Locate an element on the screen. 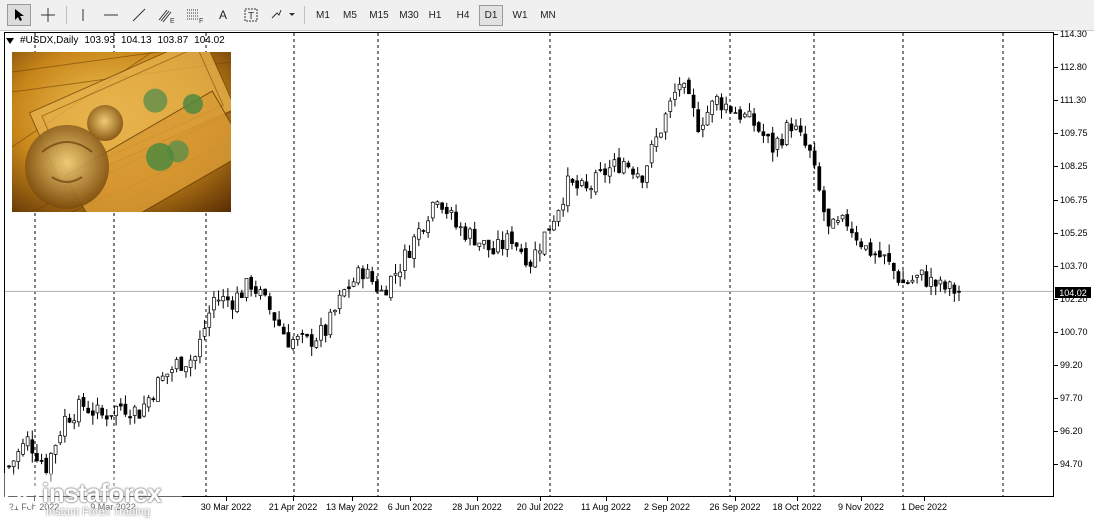  timeframe-w1: W1 is located at coordinates (520, 15).